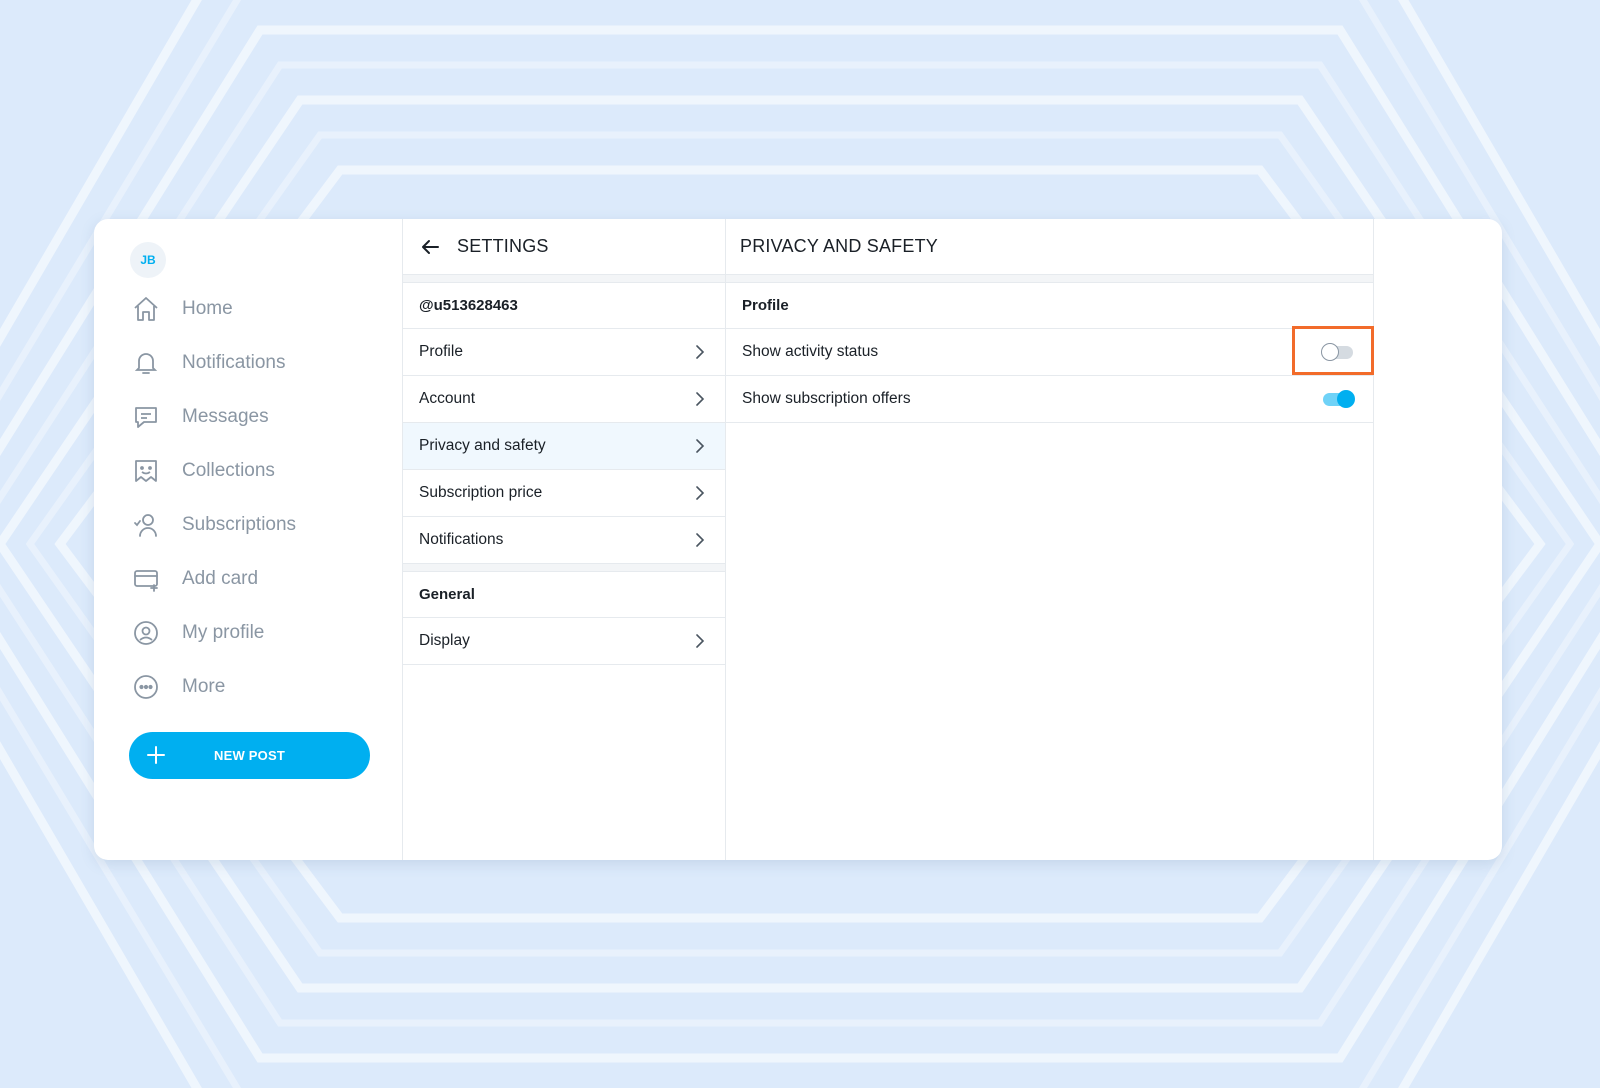  I want to click on settings-item-notifications: Notifications, so click(564, 540).